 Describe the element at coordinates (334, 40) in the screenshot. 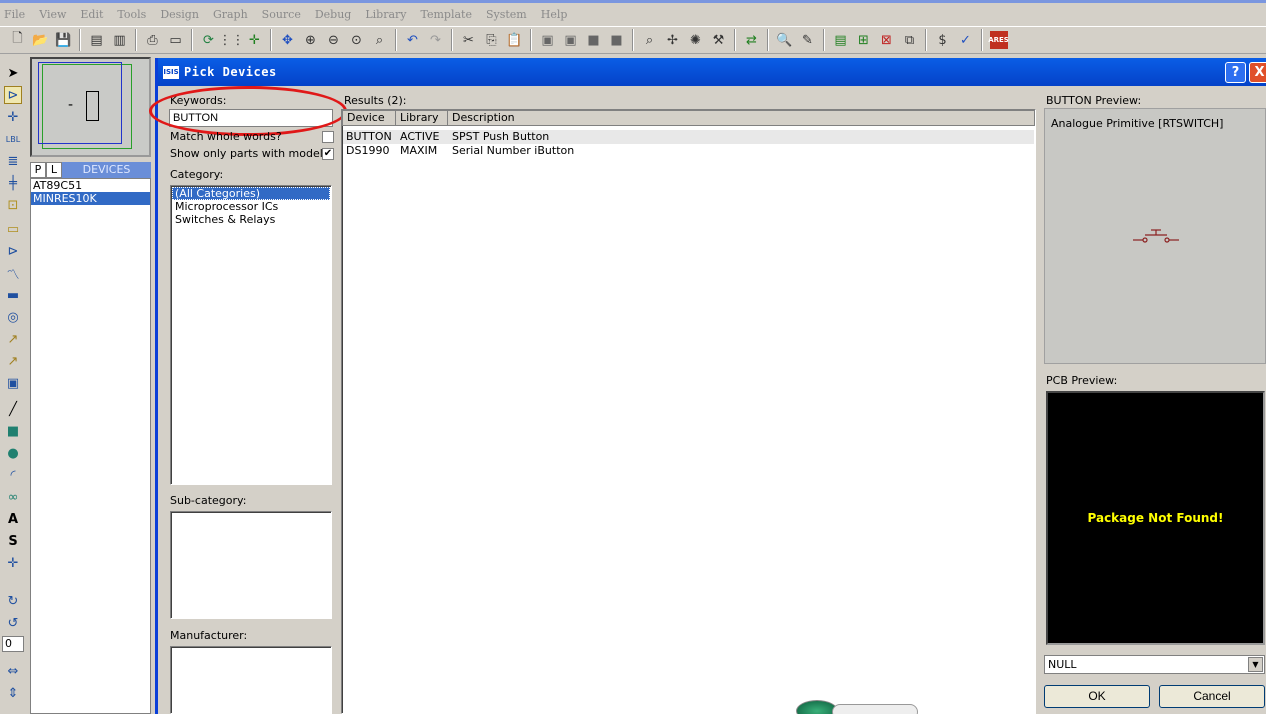

I see `zoom-out-icon: ⊖` at that location.